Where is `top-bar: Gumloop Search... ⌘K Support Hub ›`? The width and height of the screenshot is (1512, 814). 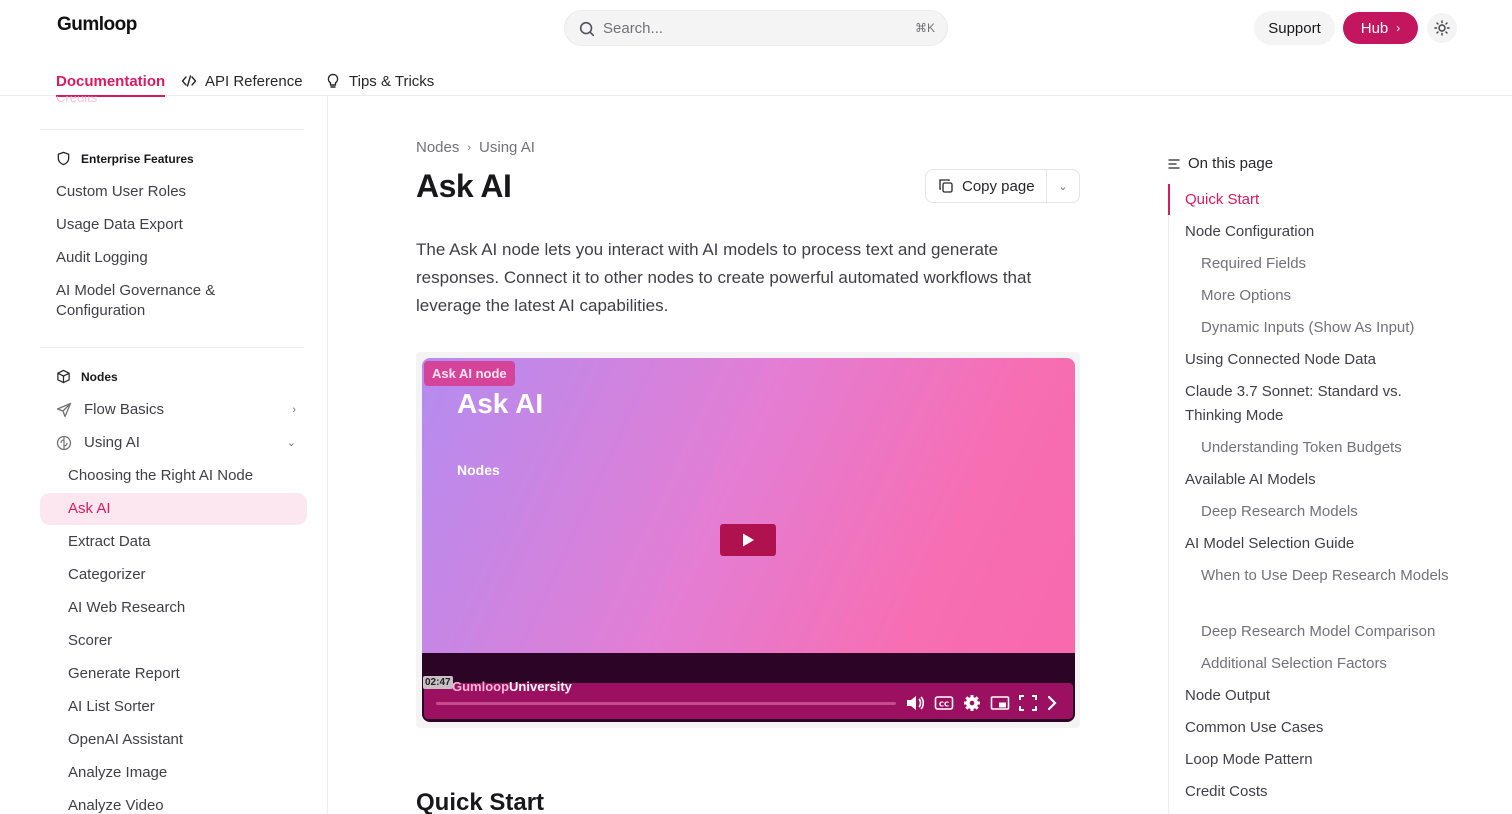
top-bar: Gumloop Search... ⌘K Support Hub › is located at coordinates (756, 28).